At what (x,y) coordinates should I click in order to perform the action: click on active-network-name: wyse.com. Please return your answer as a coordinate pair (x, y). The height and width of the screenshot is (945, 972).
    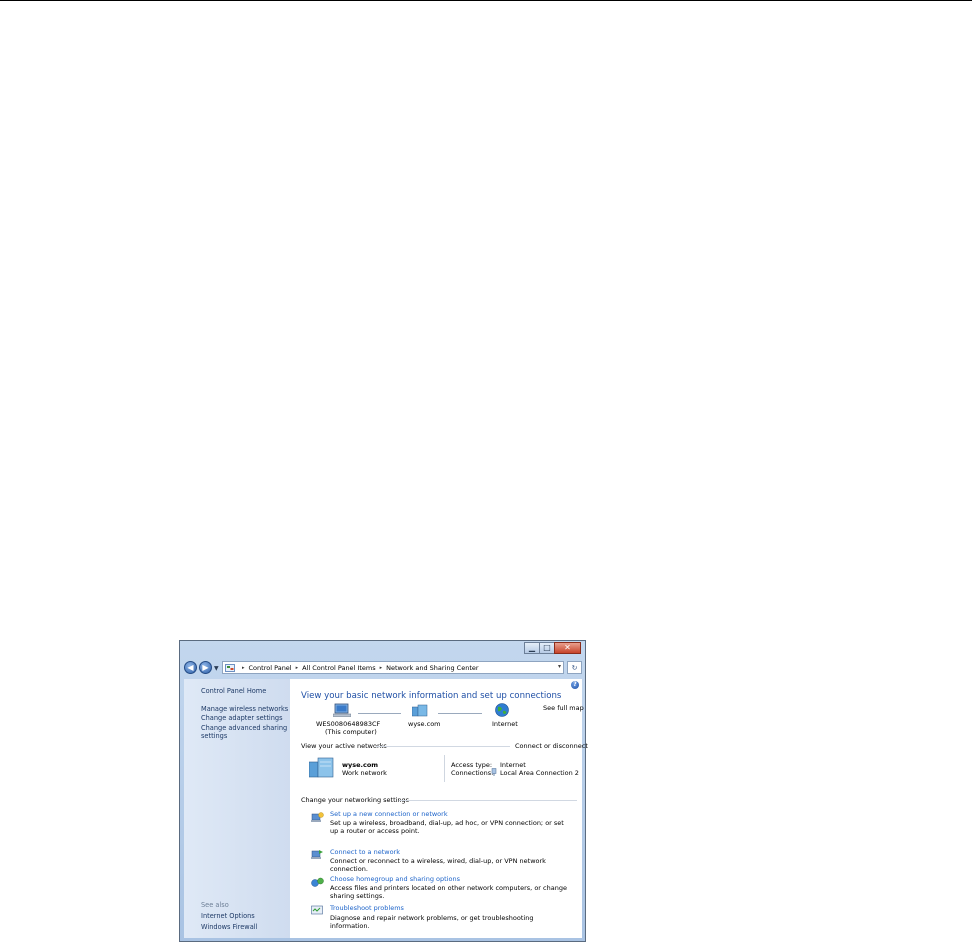
    Looking at the image, I should click on (360, 765).